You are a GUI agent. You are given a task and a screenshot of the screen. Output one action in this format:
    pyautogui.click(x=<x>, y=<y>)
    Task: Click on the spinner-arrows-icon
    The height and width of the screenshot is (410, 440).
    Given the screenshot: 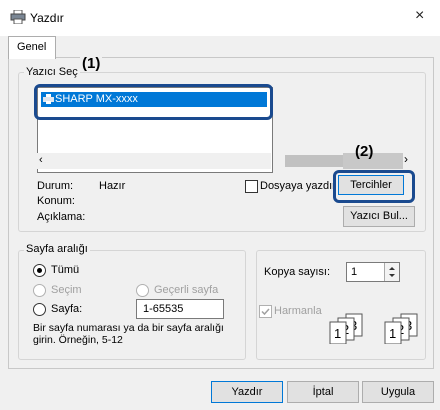 What is the action you would take?
    pyautogui.click(x=392, y=272)
    